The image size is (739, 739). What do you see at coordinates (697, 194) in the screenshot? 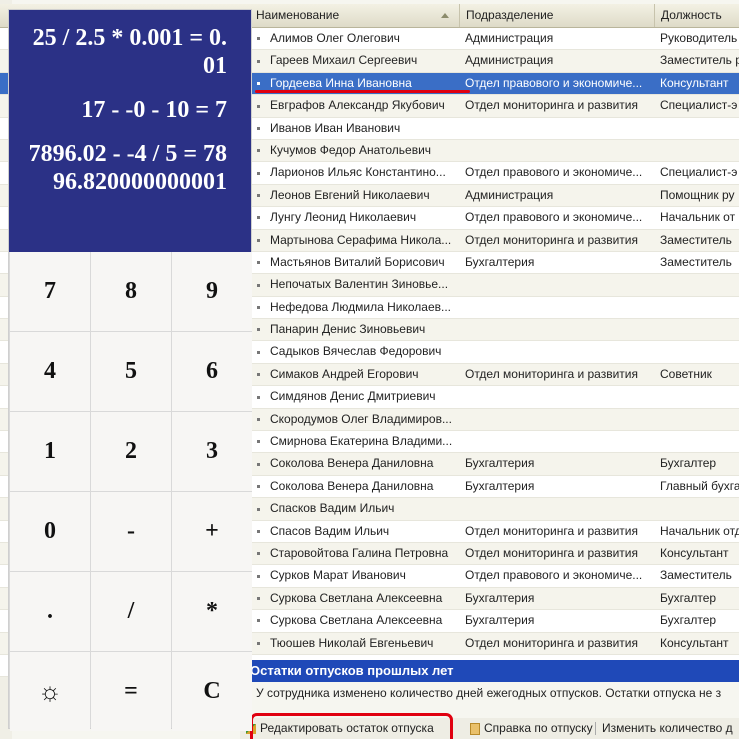
I see `cell-position: Помощник ру` at bounding box center [697, 194].